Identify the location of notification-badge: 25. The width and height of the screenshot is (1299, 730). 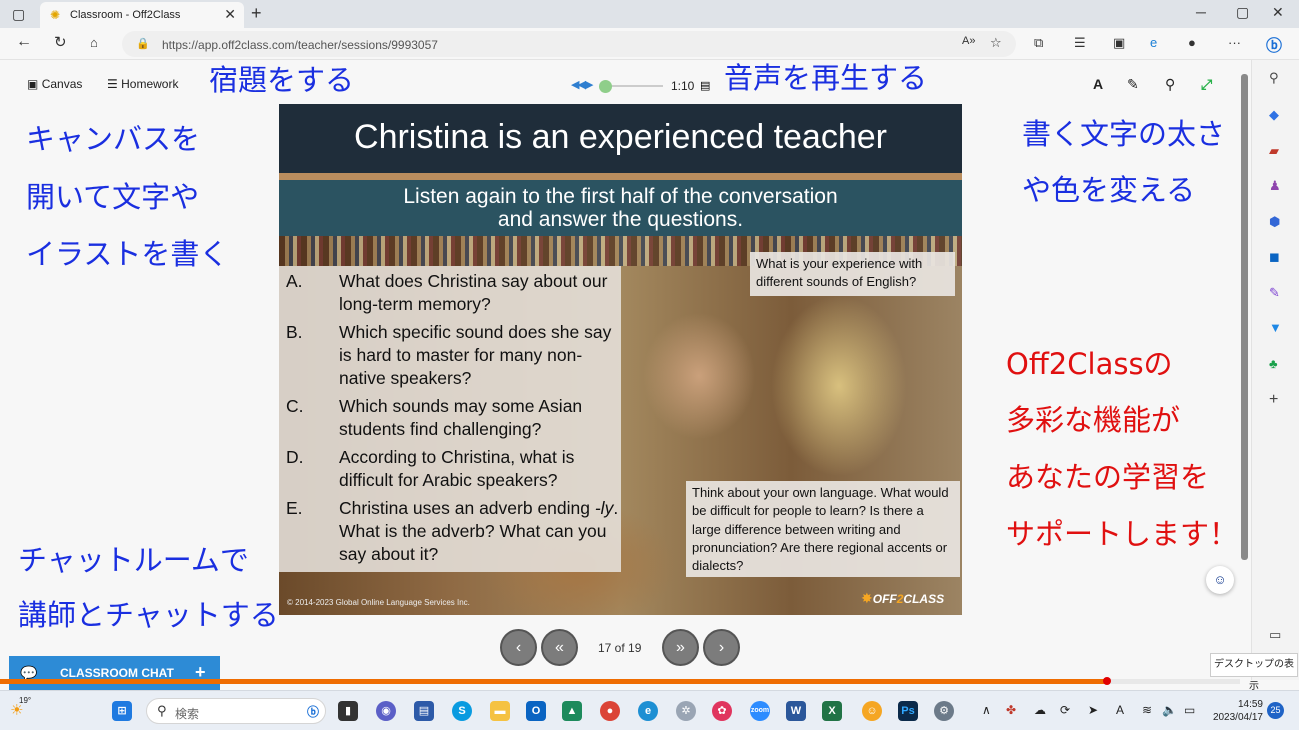
(1275, 710).